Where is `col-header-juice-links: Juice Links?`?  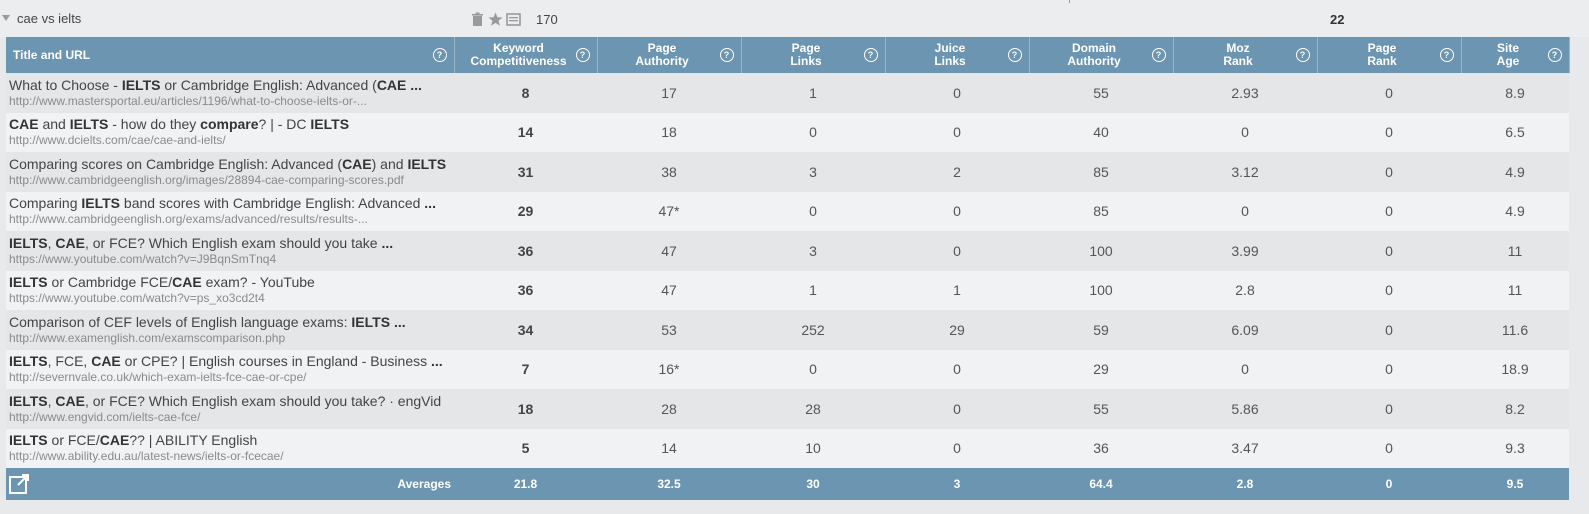 col-header-juice-links: Juice Links? is located at coordinates (957, 55).